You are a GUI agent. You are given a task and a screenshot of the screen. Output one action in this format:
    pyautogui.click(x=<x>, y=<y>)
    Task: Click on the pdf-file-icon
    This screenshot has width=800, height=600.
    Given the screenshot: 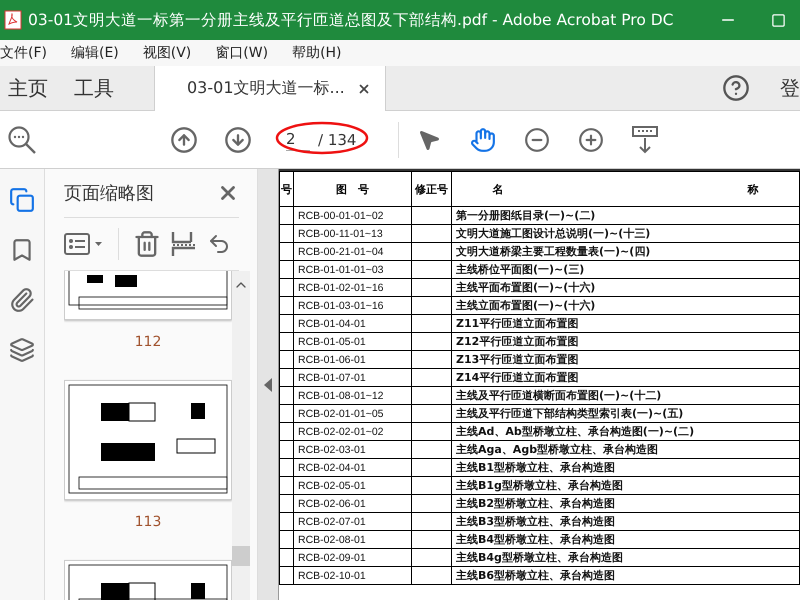 What is the action you would take?
    pyautogui.click(x=13, y=20)
    